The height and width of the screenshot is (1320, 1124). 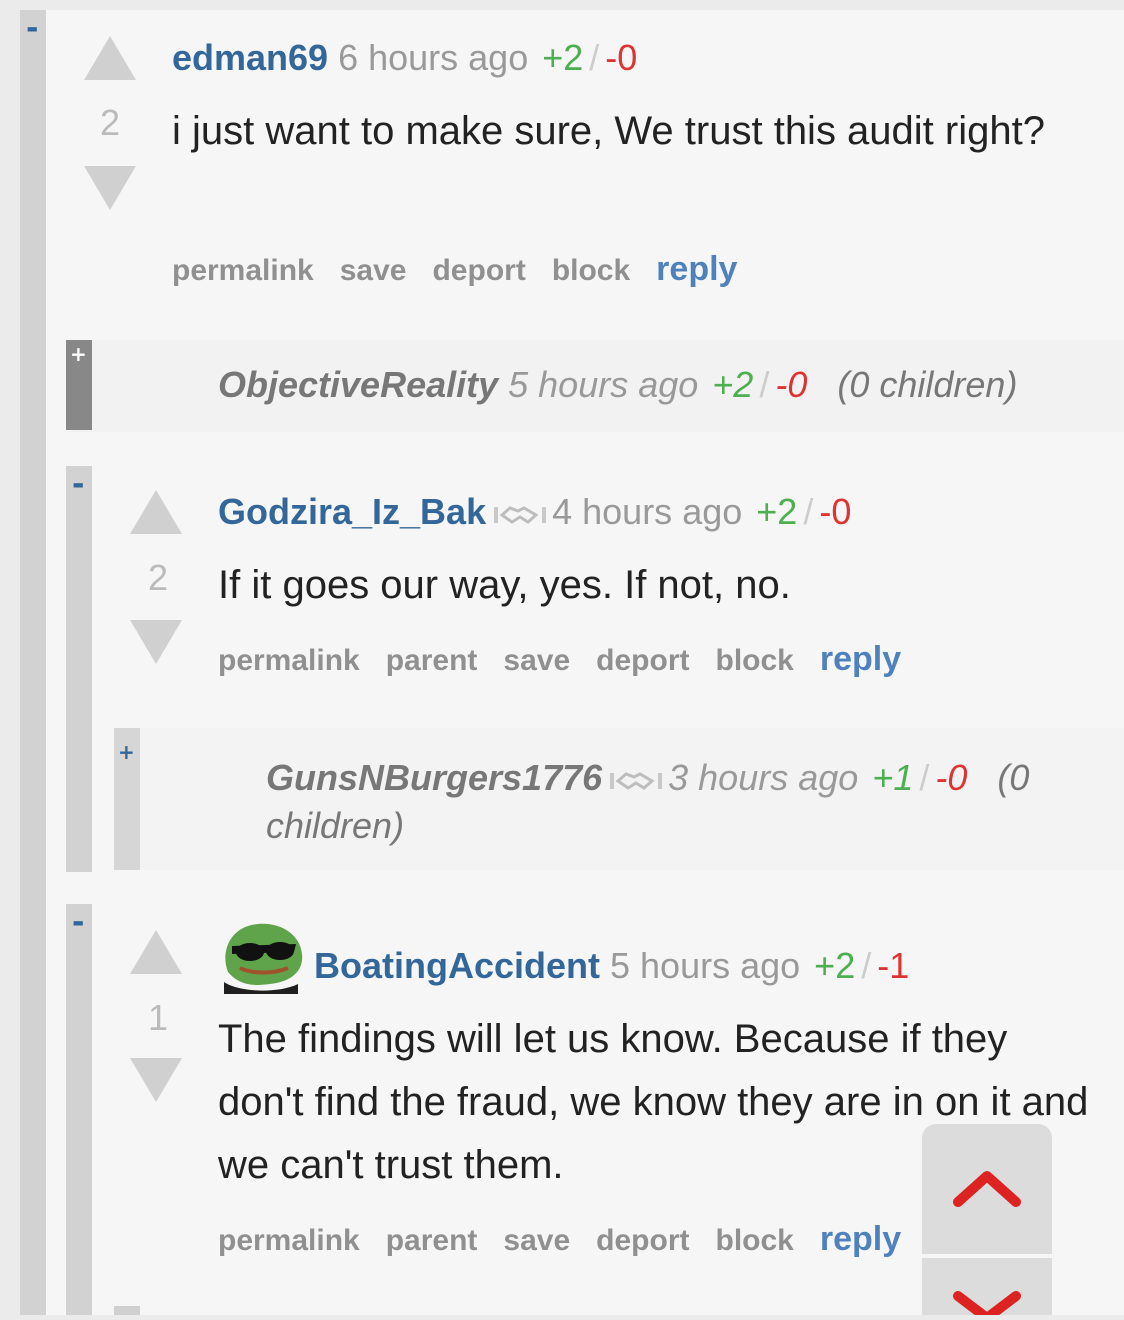 What do you see at coordinates (78, 485) in the screenshot?
I see `collapse-toggle-godzira: -` at bounding box center [78, 485].